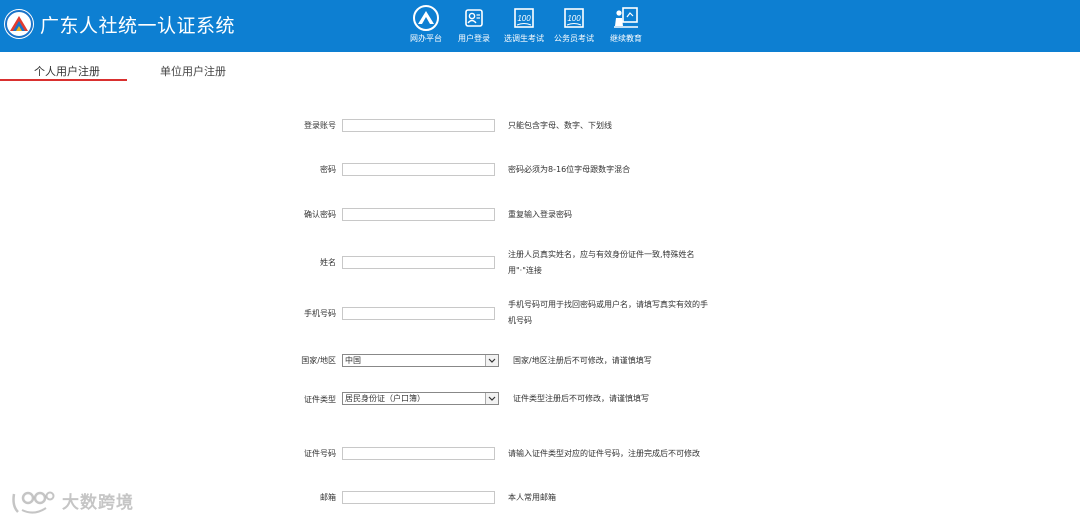 Image resolution: width=1080 pixels, height=525 pixels. What do you see at coordinates (623, 313) in the screenshot?
I see `phone-hint: 手机号码可用于找回密码或用户名，请填写真实有效的手 机号码` at bounding box center [623, 313].